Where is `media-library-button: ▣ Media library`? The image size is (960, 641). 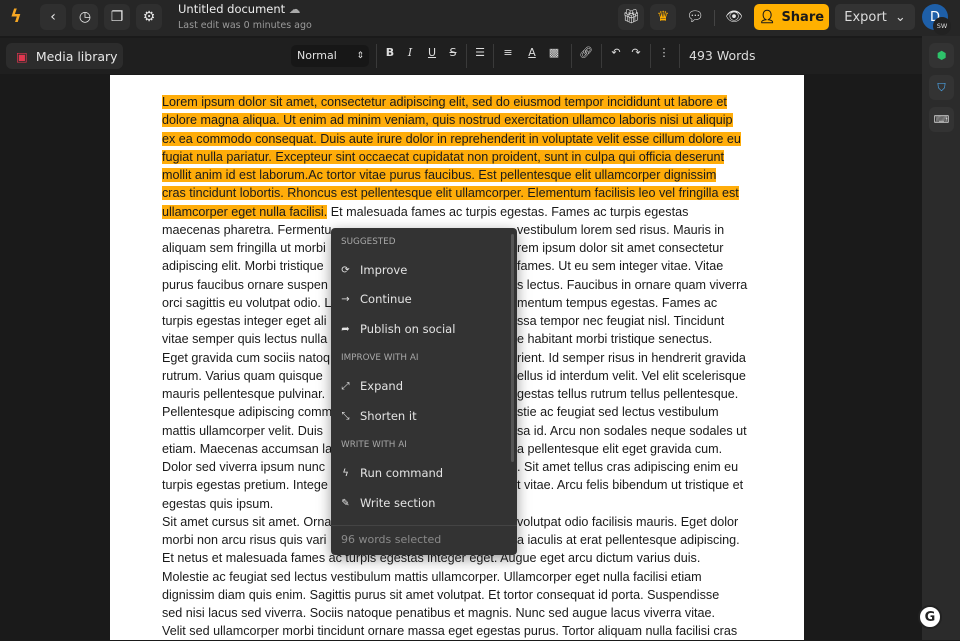
media-library-button: ▣ Media library is located at coordinates (64, 56).